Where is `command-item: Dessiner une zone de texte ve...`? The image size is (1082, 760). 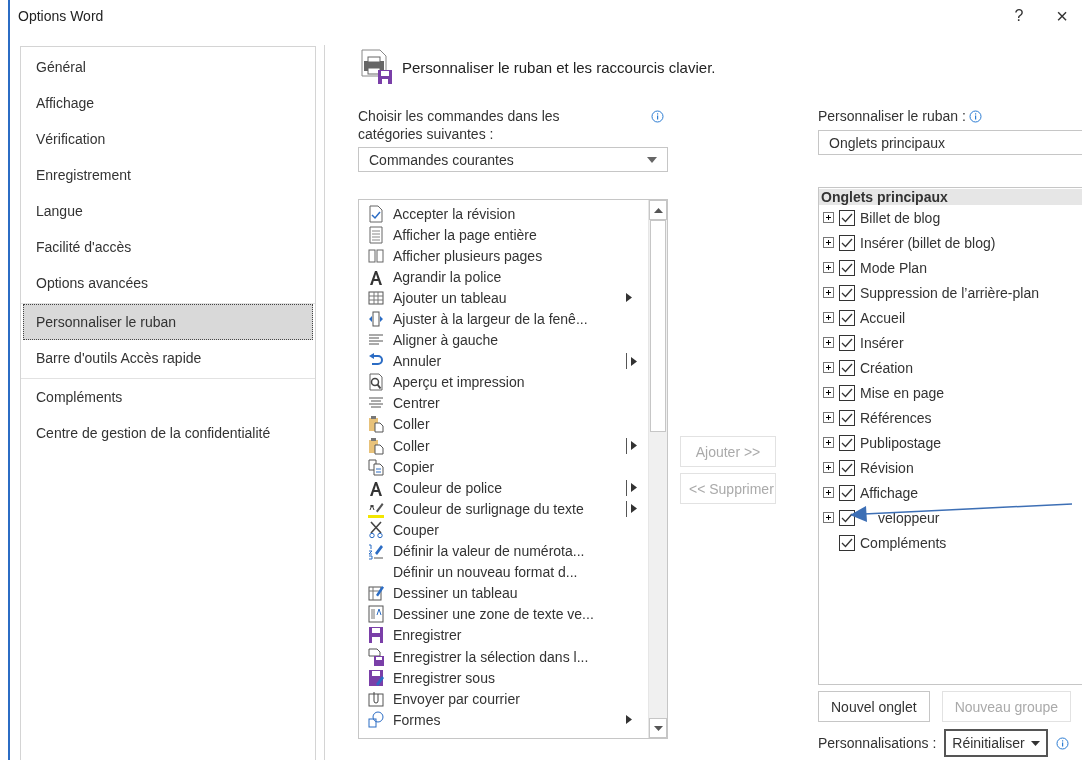
command-item: Dessiner une zone de texte ve... is located at coordinates (509, 614).